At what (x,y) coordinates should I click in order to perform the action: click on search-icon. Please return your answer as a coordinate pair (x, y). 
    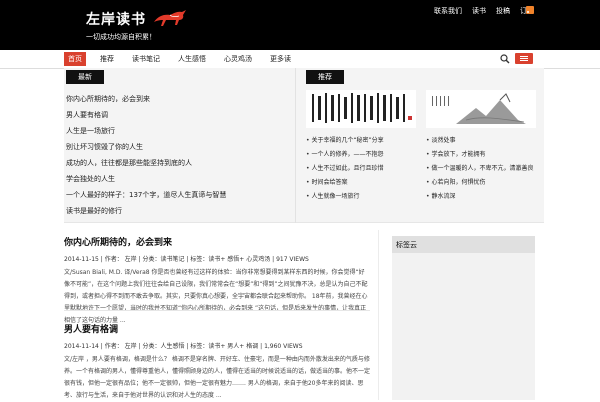
    Looking at the image, I should click on (505, 59).